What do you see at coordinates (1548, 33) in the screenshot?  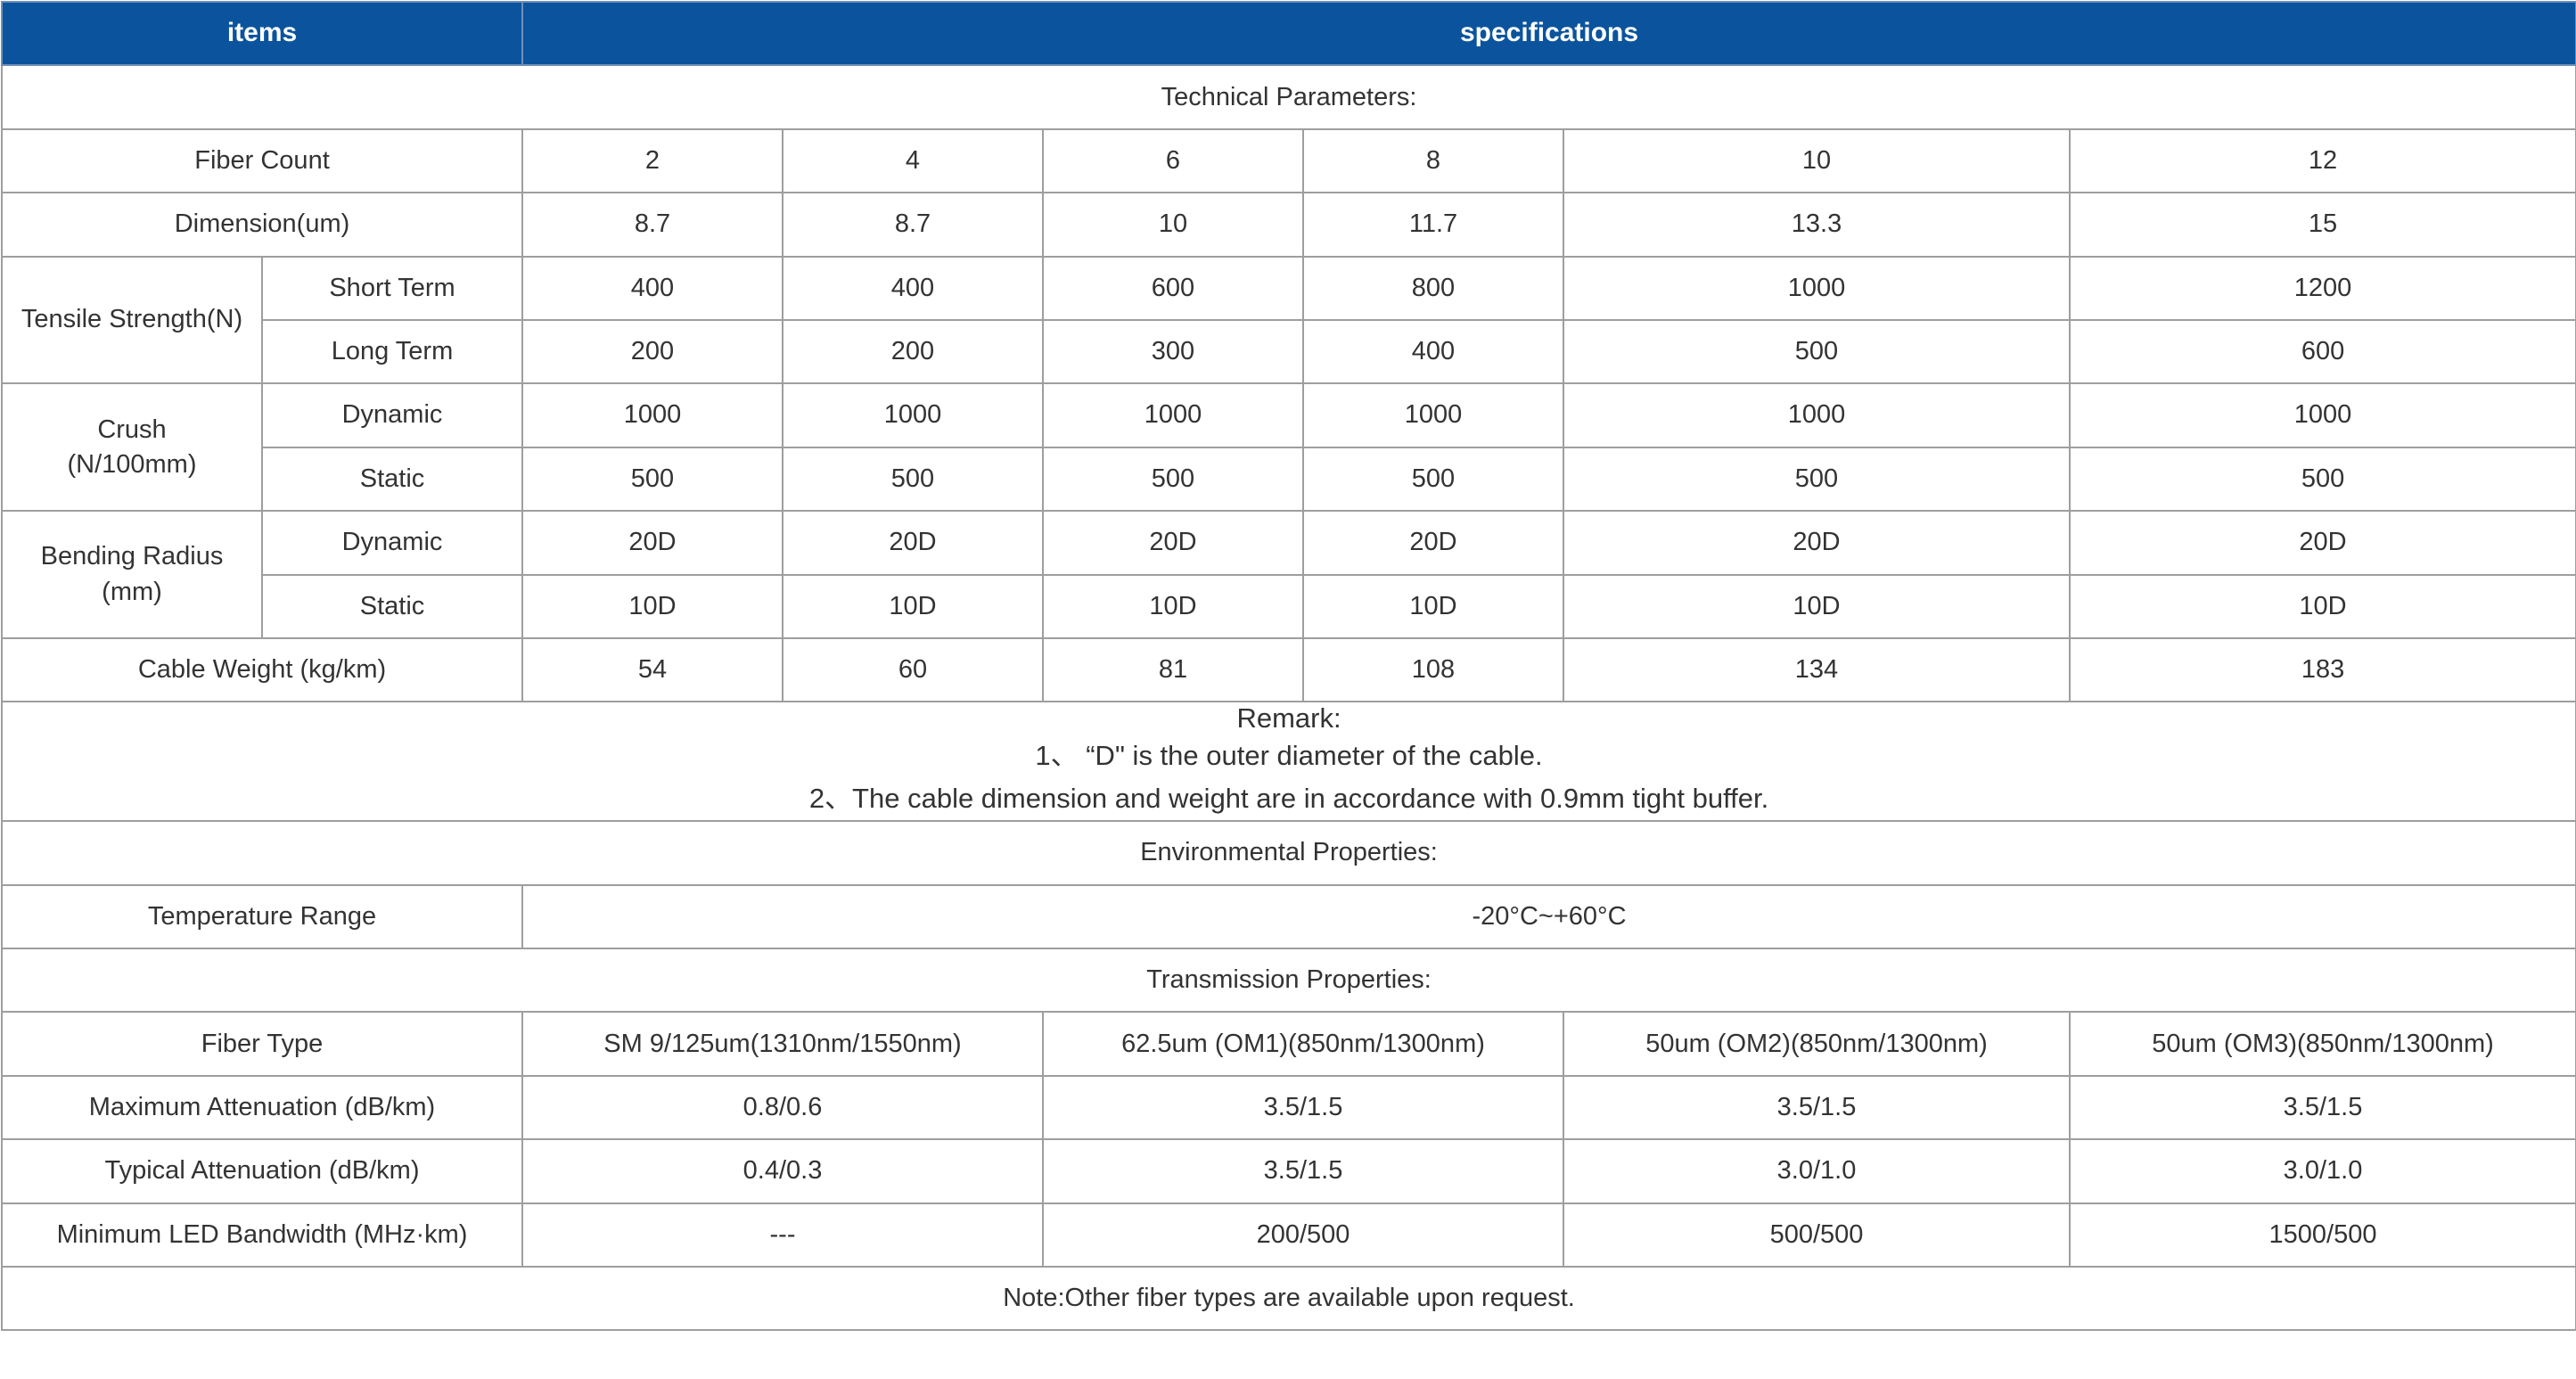 I see `header-specifications: specifications` at bounding box center [1548, 33].